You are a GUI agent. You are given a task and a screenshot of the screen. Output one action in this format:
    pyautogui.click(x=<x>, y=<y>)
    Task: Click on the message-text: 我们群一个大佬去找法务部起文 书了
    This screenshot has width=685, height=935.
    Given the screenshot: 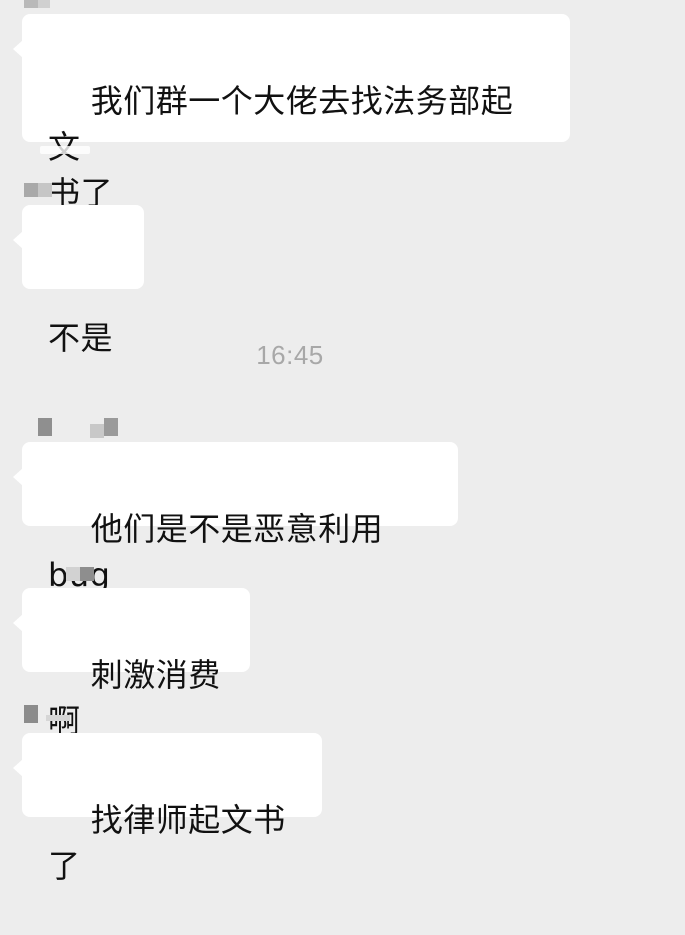 What is the action you would take?
    pyautogui.click(x=281, y=147)
    